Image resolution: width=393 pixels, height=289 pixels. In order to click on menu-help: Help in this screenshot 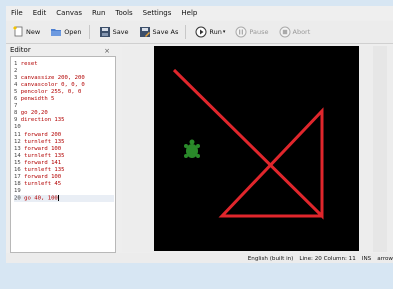, I will do `click(189, 13)`.